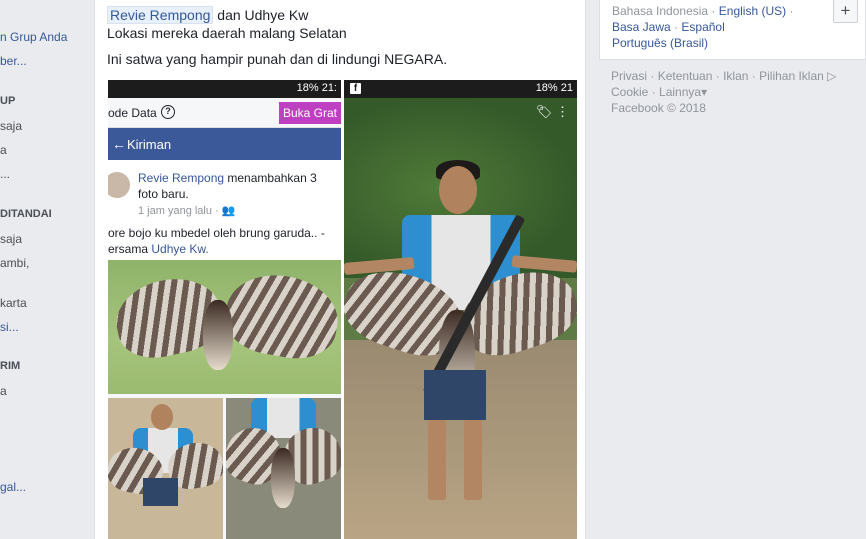 The height and width of the screenshot is (539, 866). What do you see at coordinates (629, 76) in the screenshot?
I see `footer-link: Privasi` at bounding box center [629, 76].